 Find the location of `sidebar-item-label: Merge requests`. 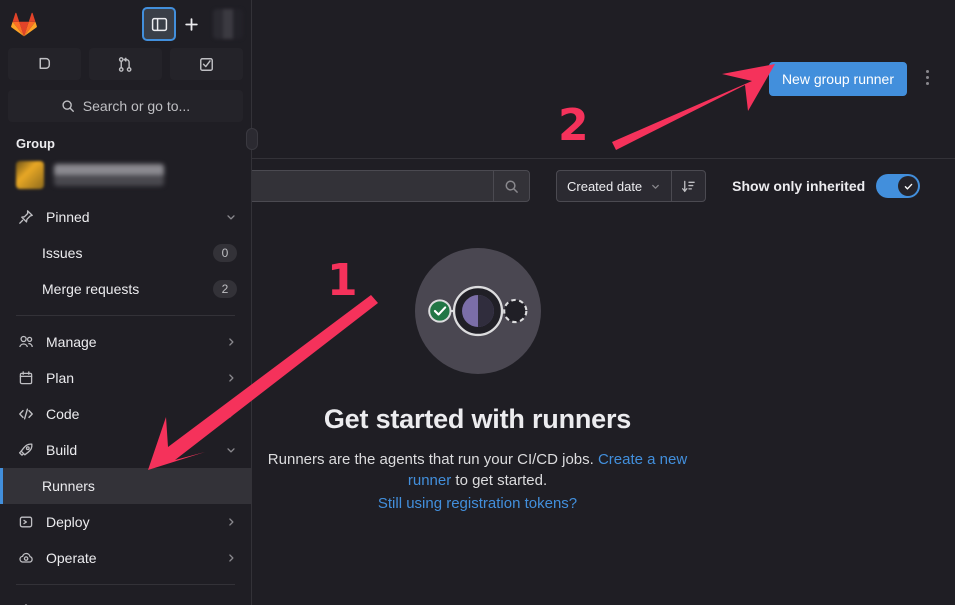

sidebar-item-label: Merge requests is located at coordinates (91, 289).